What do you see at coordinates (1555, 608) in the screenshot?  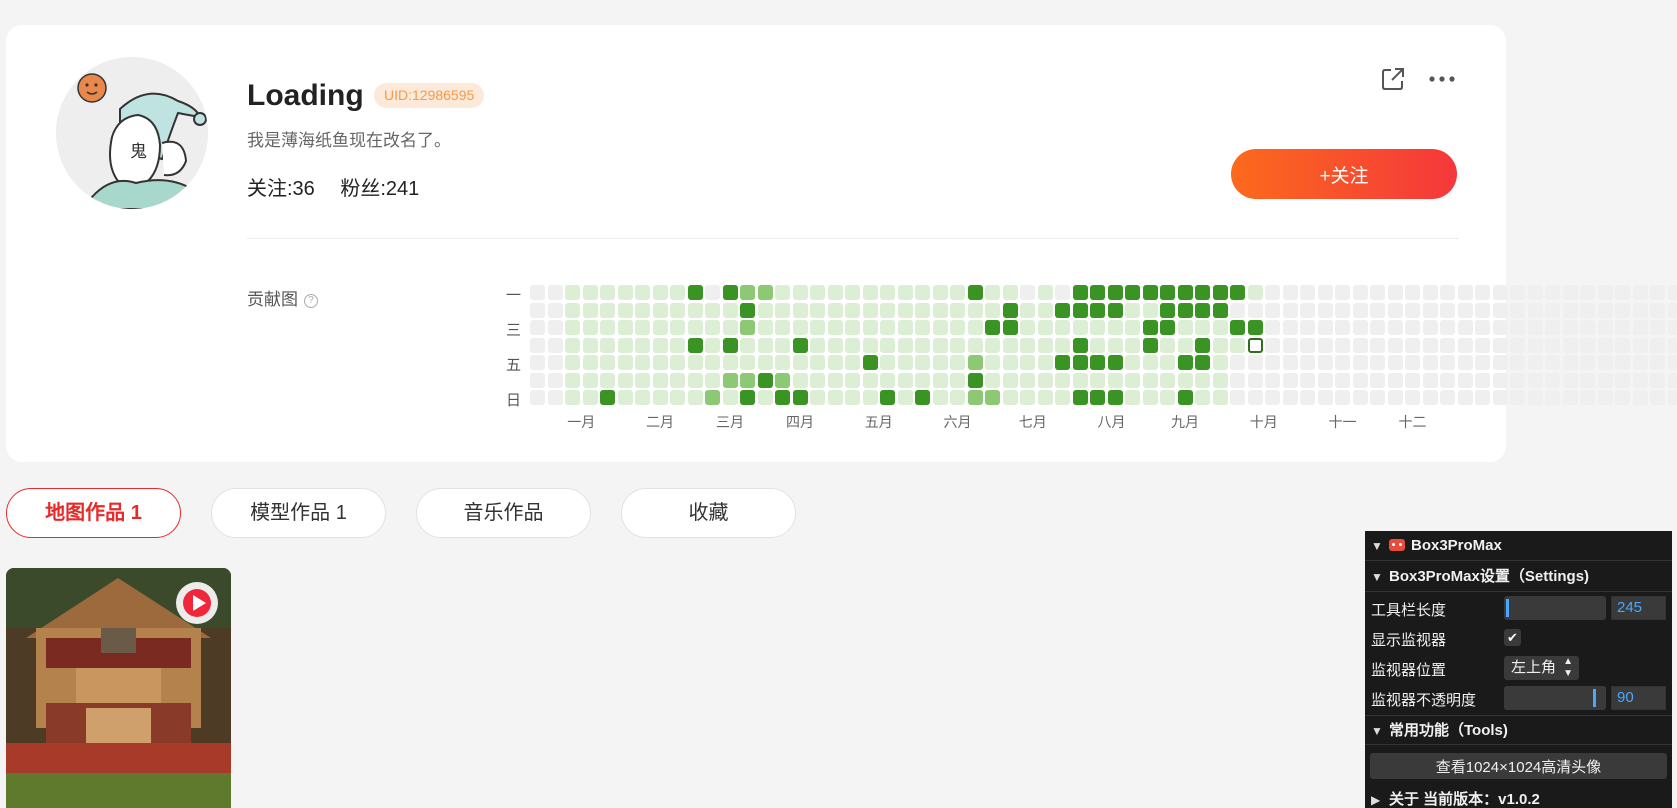 I see `toolbar-length-slider` at bounding box center [1555, 608].